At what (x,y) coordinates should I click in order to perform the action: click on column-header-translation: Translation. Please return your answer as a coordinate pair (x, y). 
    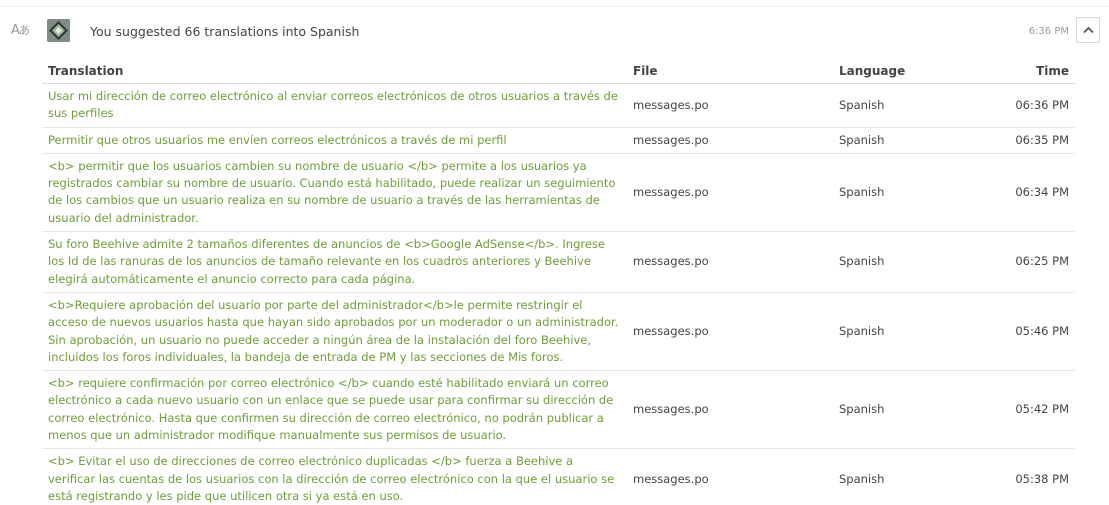
    Looking at the image, I should click on (334, 71).